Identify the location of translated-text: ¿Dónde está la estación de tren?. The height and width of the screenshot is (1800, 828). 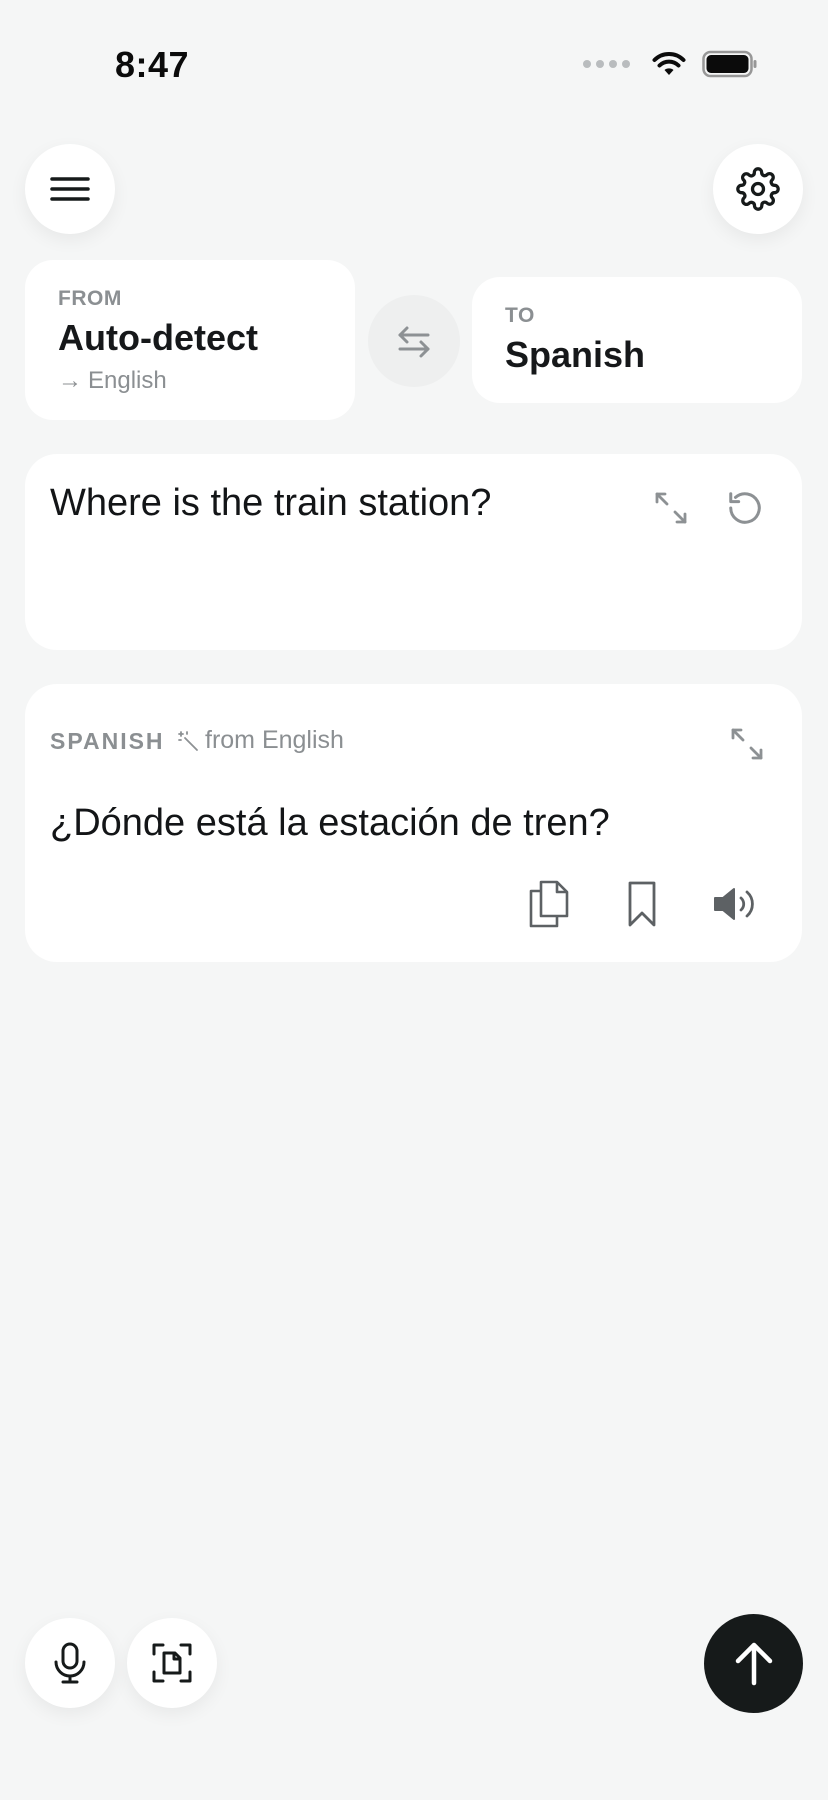
(330, 823).